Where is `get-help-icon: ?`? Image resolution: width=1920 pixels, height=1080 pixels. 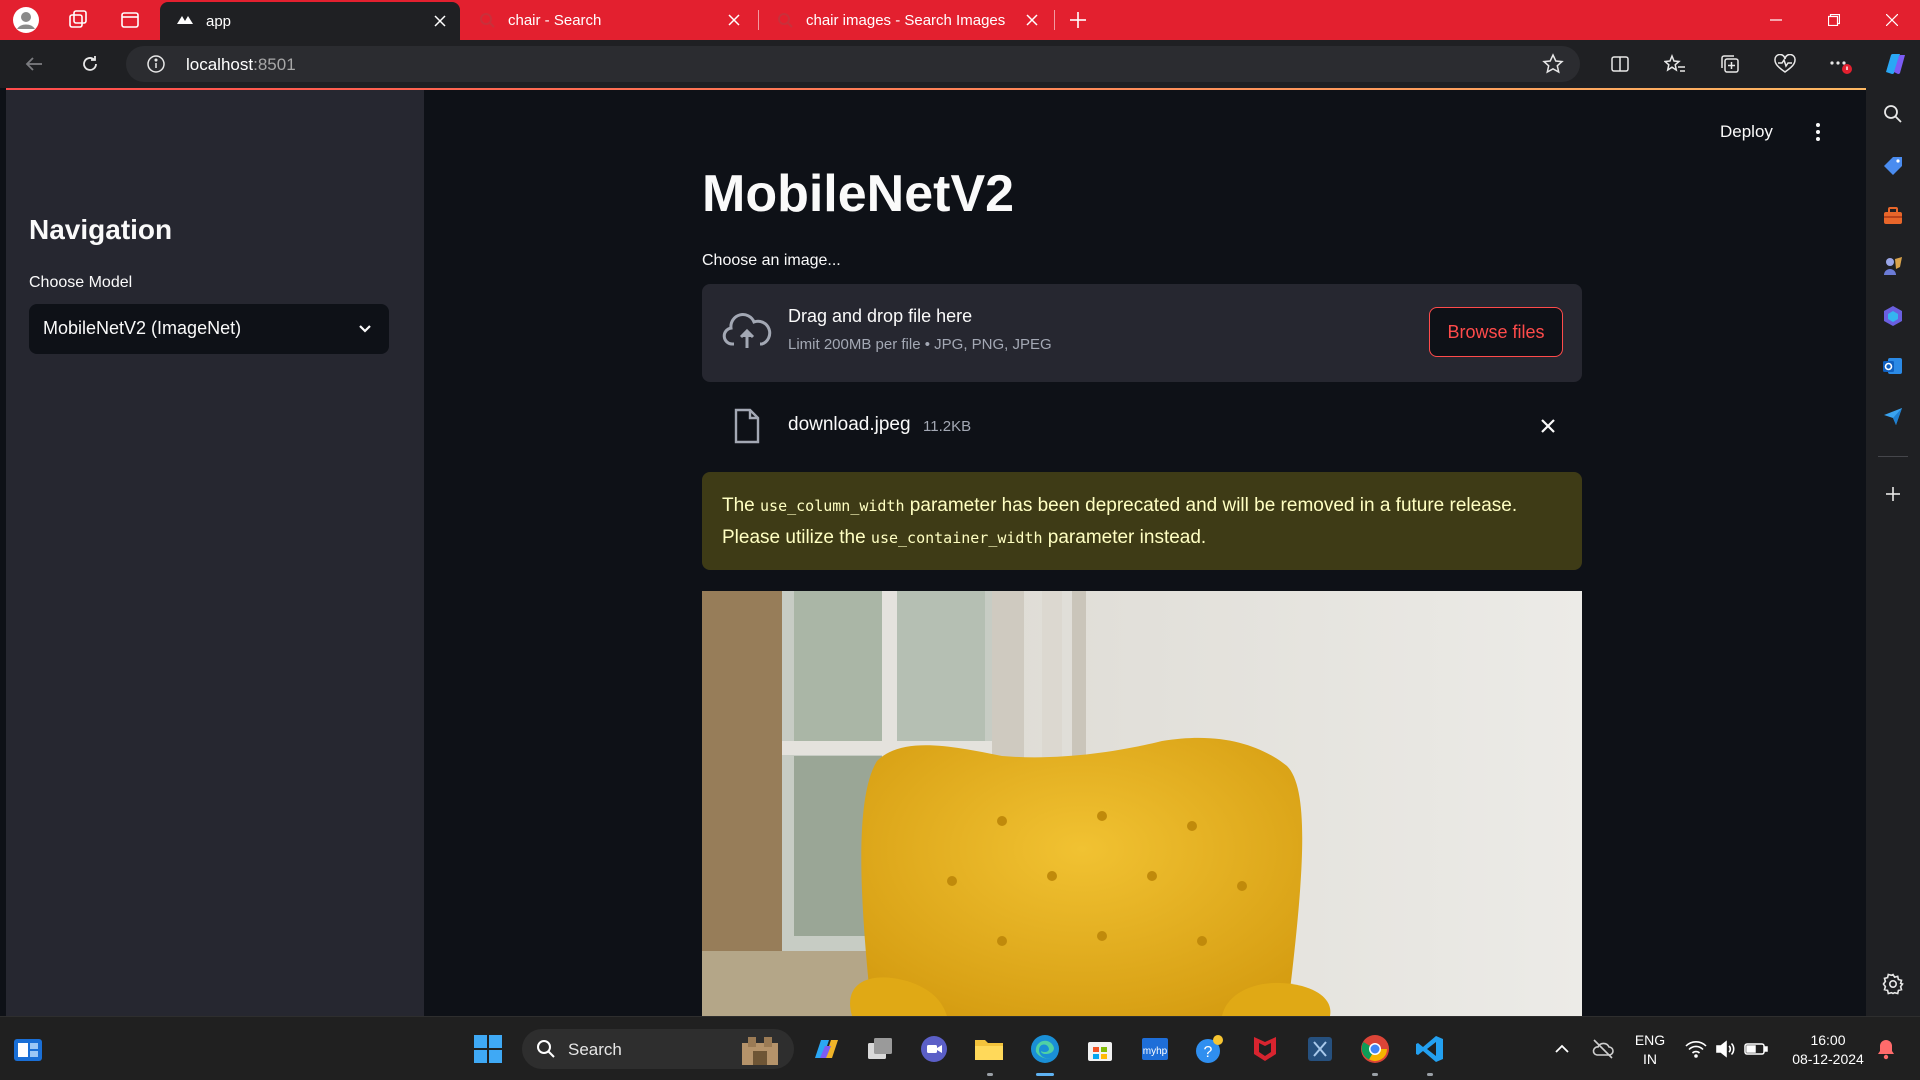 get-help-icon: ? is located at coordinates (1210, 1049).